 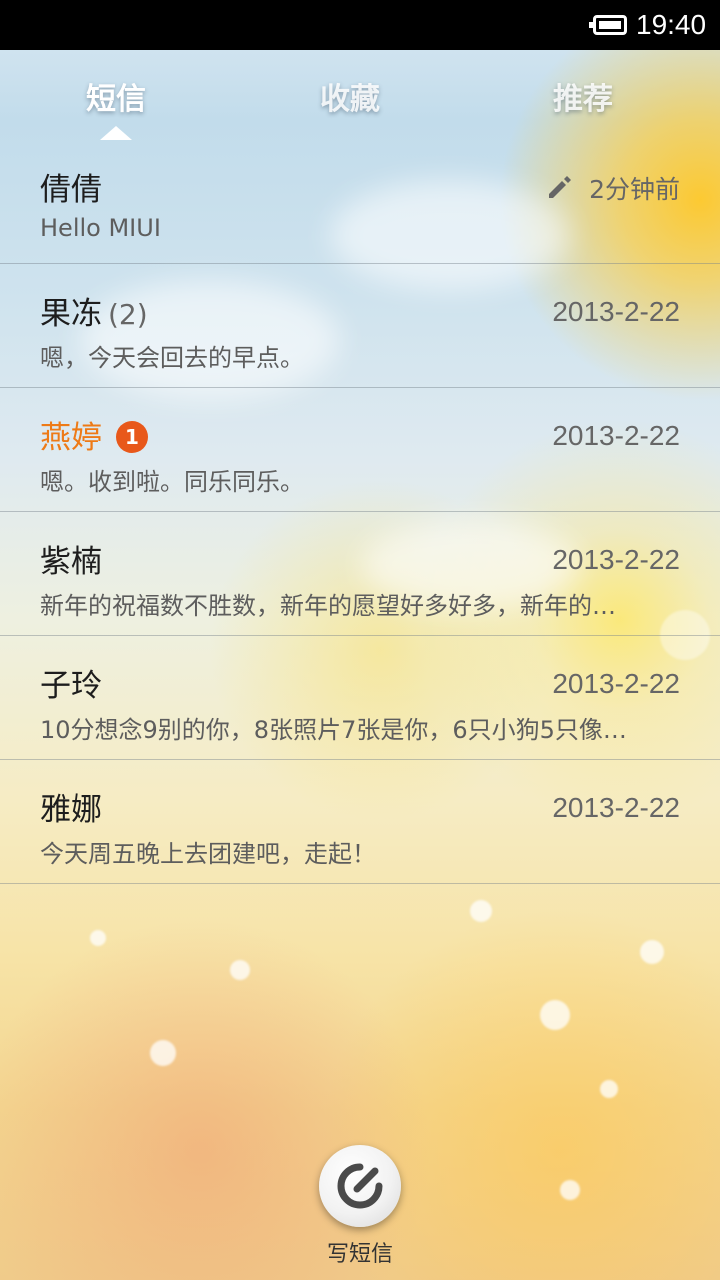 What do you see at coordinates (360, 822) in the screenshot?
I see `conversation-row: 雅娜 2013-2-22 今天周五晚上去团建吧，走起！` at bounding box center [360, 822].